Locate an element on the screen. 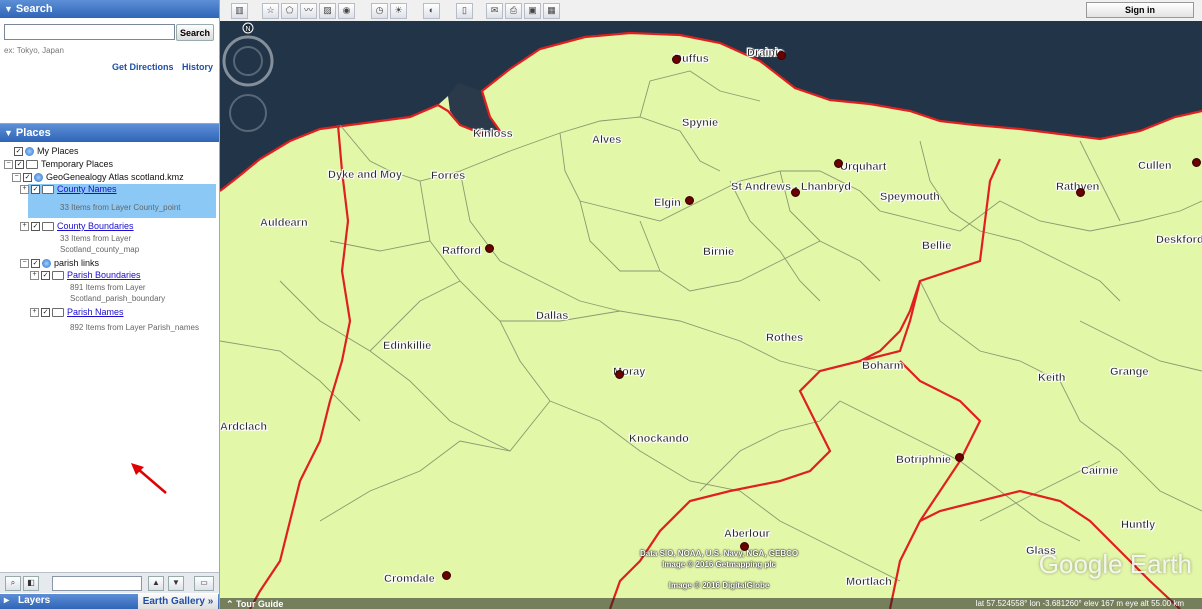 The image size is (1202, 609). parish-label-bellie: Bellie is located at coordinates (937, 246).